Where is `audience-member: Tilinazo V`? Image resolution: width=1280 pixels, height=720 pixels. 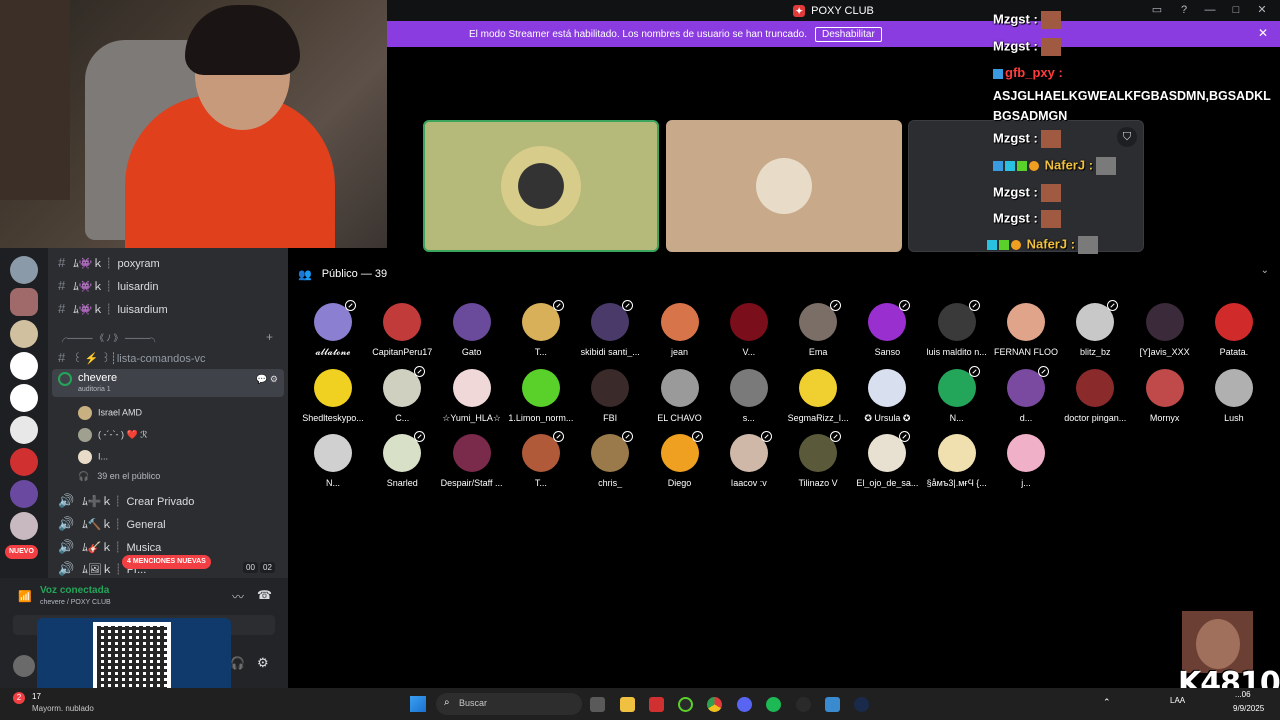
audience-member: Tilinazo V is located at coordinates (818, 462).